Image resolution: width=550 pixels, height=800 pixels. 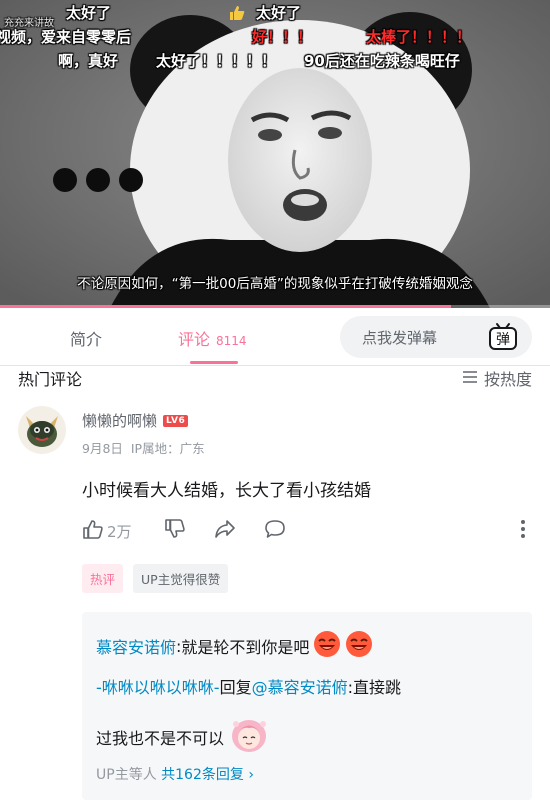 I want to click on like-button: 2万, so click(x=107, y=531).